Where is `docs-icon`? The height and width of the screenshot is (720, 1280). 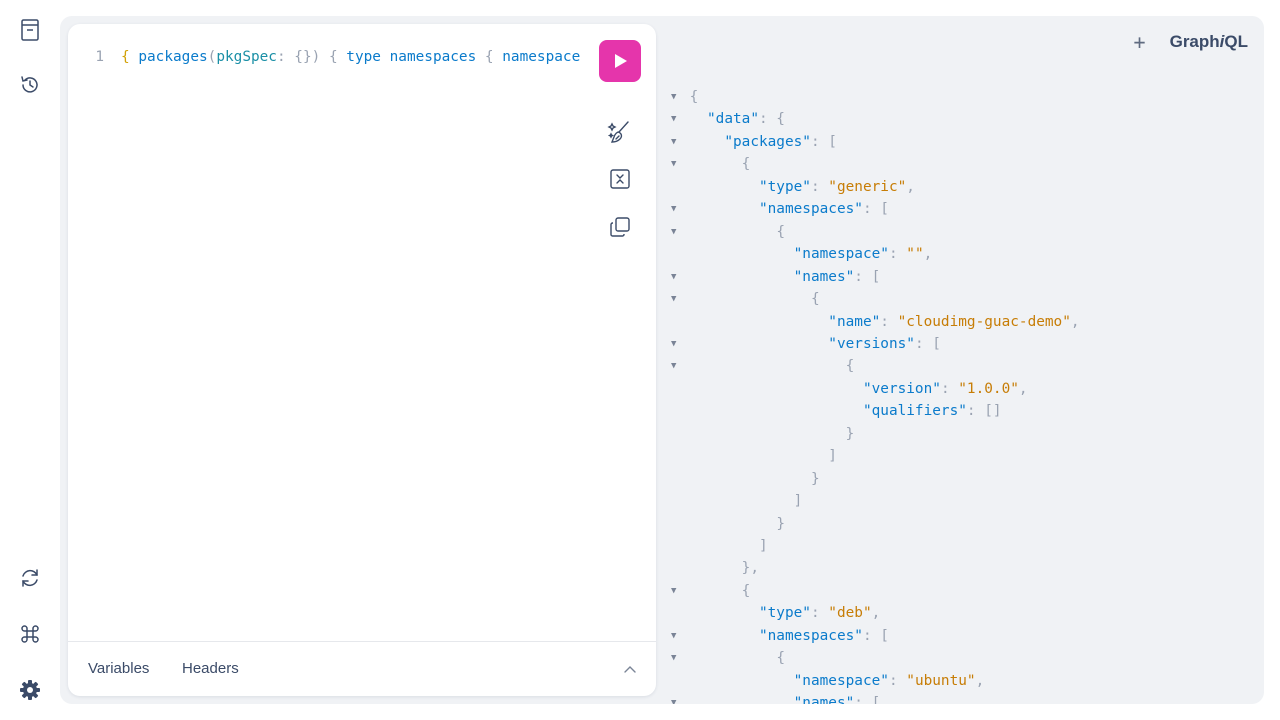 docs-icon is located at coordinates (30, 30).